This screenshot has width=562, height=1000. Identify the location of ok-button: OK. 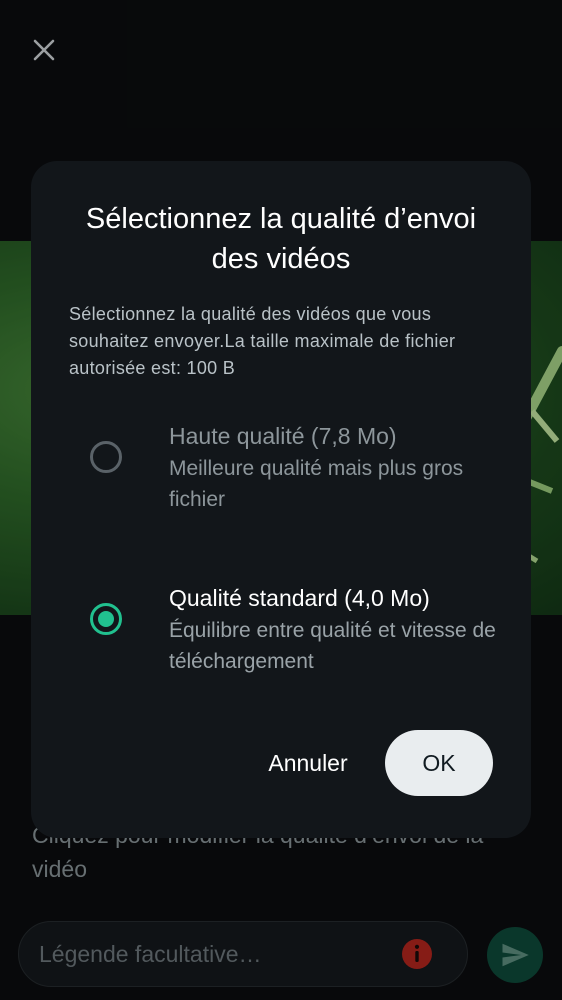
(439, 763).